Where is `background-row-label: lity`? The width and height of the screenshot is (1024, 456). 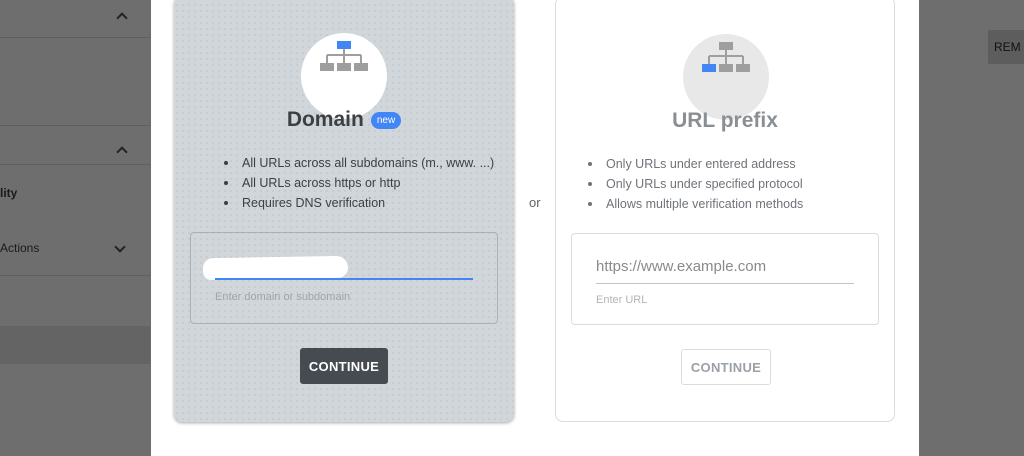
background-row-label: lity is located at coordinates (9, 193).